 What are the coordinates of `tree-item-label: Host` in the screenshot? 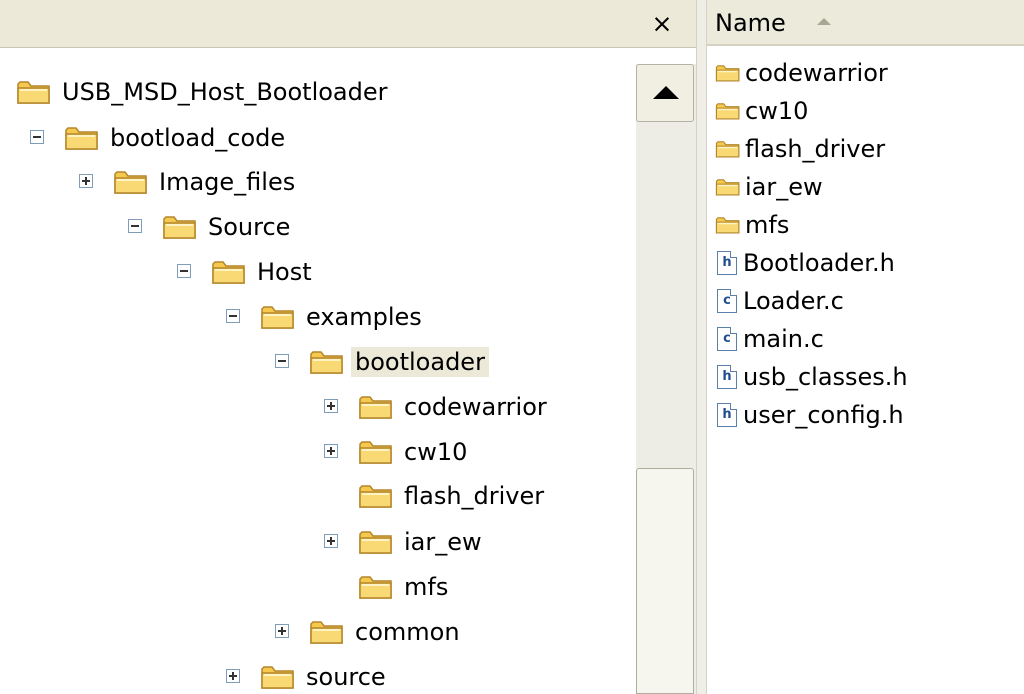 It's located at (284, 272).